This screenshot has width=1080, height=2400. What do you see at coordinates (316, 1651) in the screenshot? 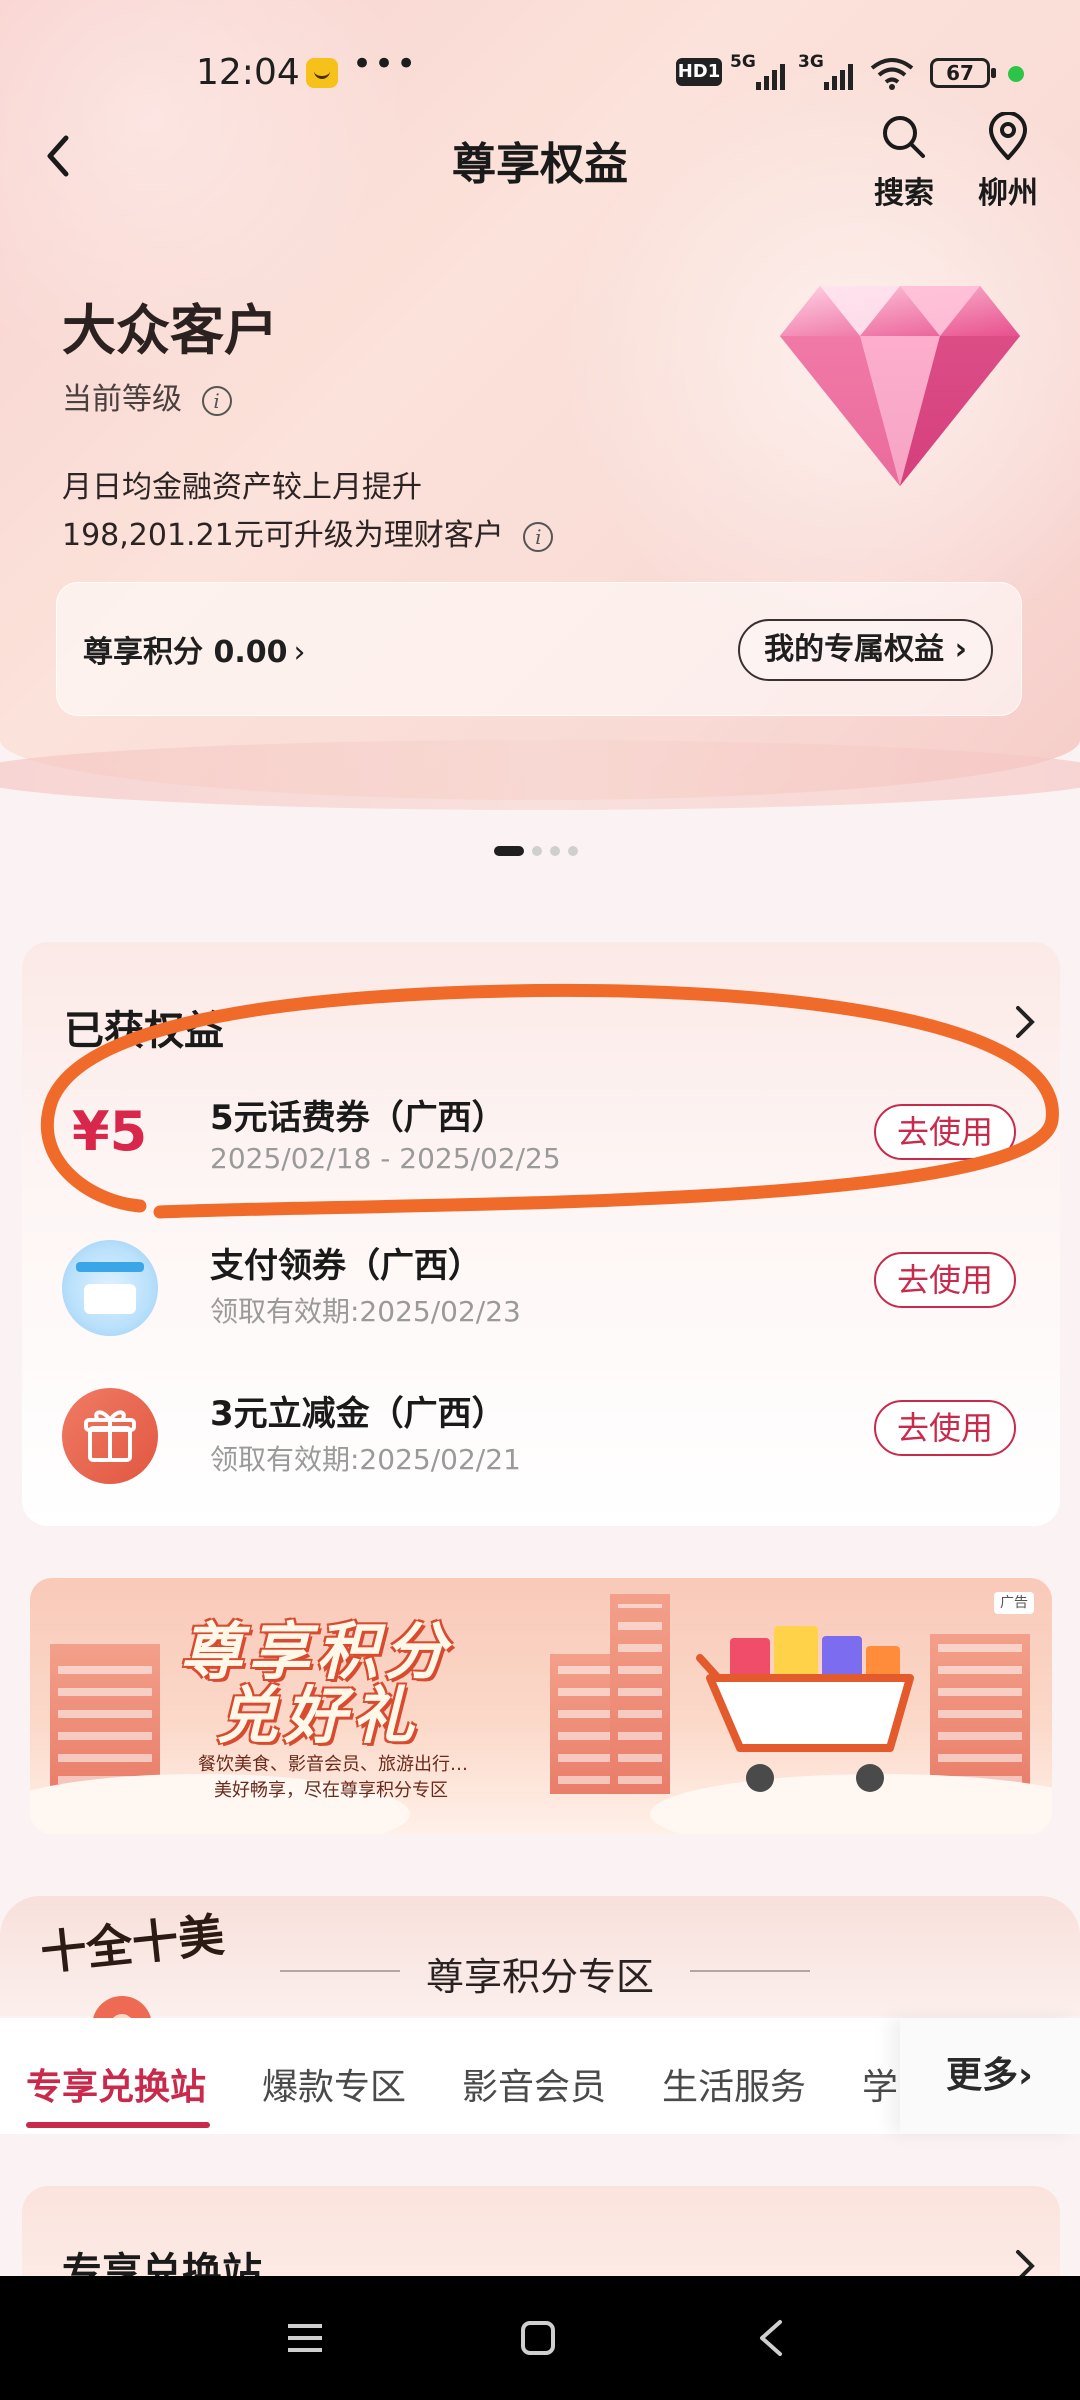
I see `banner-headline-line1: 尊享积分` at bounding box center [316, 1651].